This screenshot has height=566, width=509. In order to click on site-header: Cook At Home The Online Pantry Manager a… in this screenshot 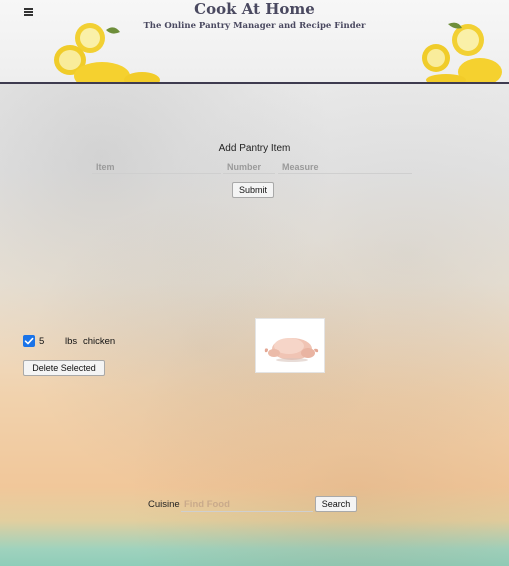, I will do `click(254, 42)`.